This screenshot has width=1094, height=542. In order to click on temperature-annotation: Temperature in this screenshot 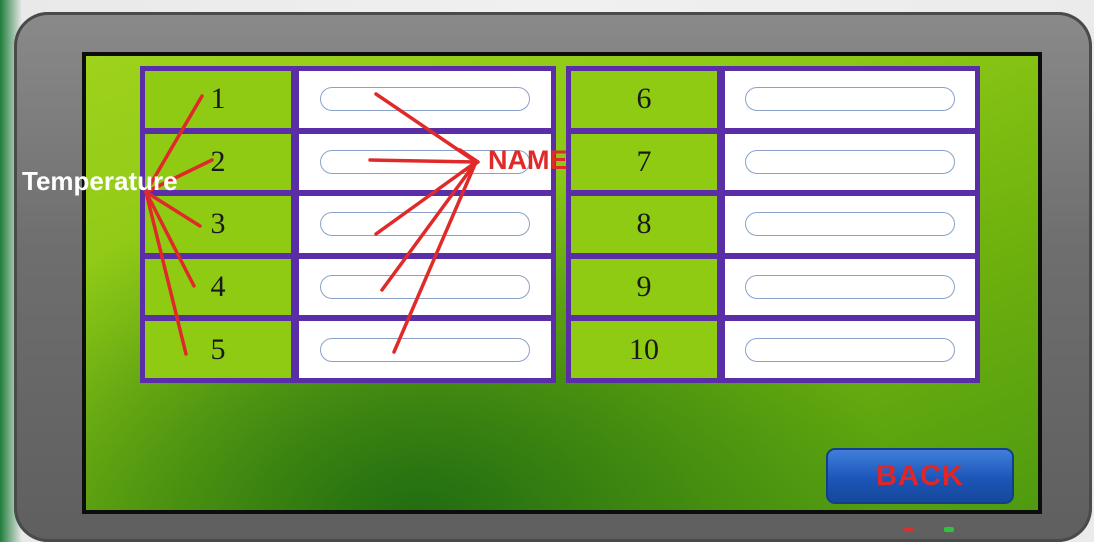, I will do `click(100, 181)`.